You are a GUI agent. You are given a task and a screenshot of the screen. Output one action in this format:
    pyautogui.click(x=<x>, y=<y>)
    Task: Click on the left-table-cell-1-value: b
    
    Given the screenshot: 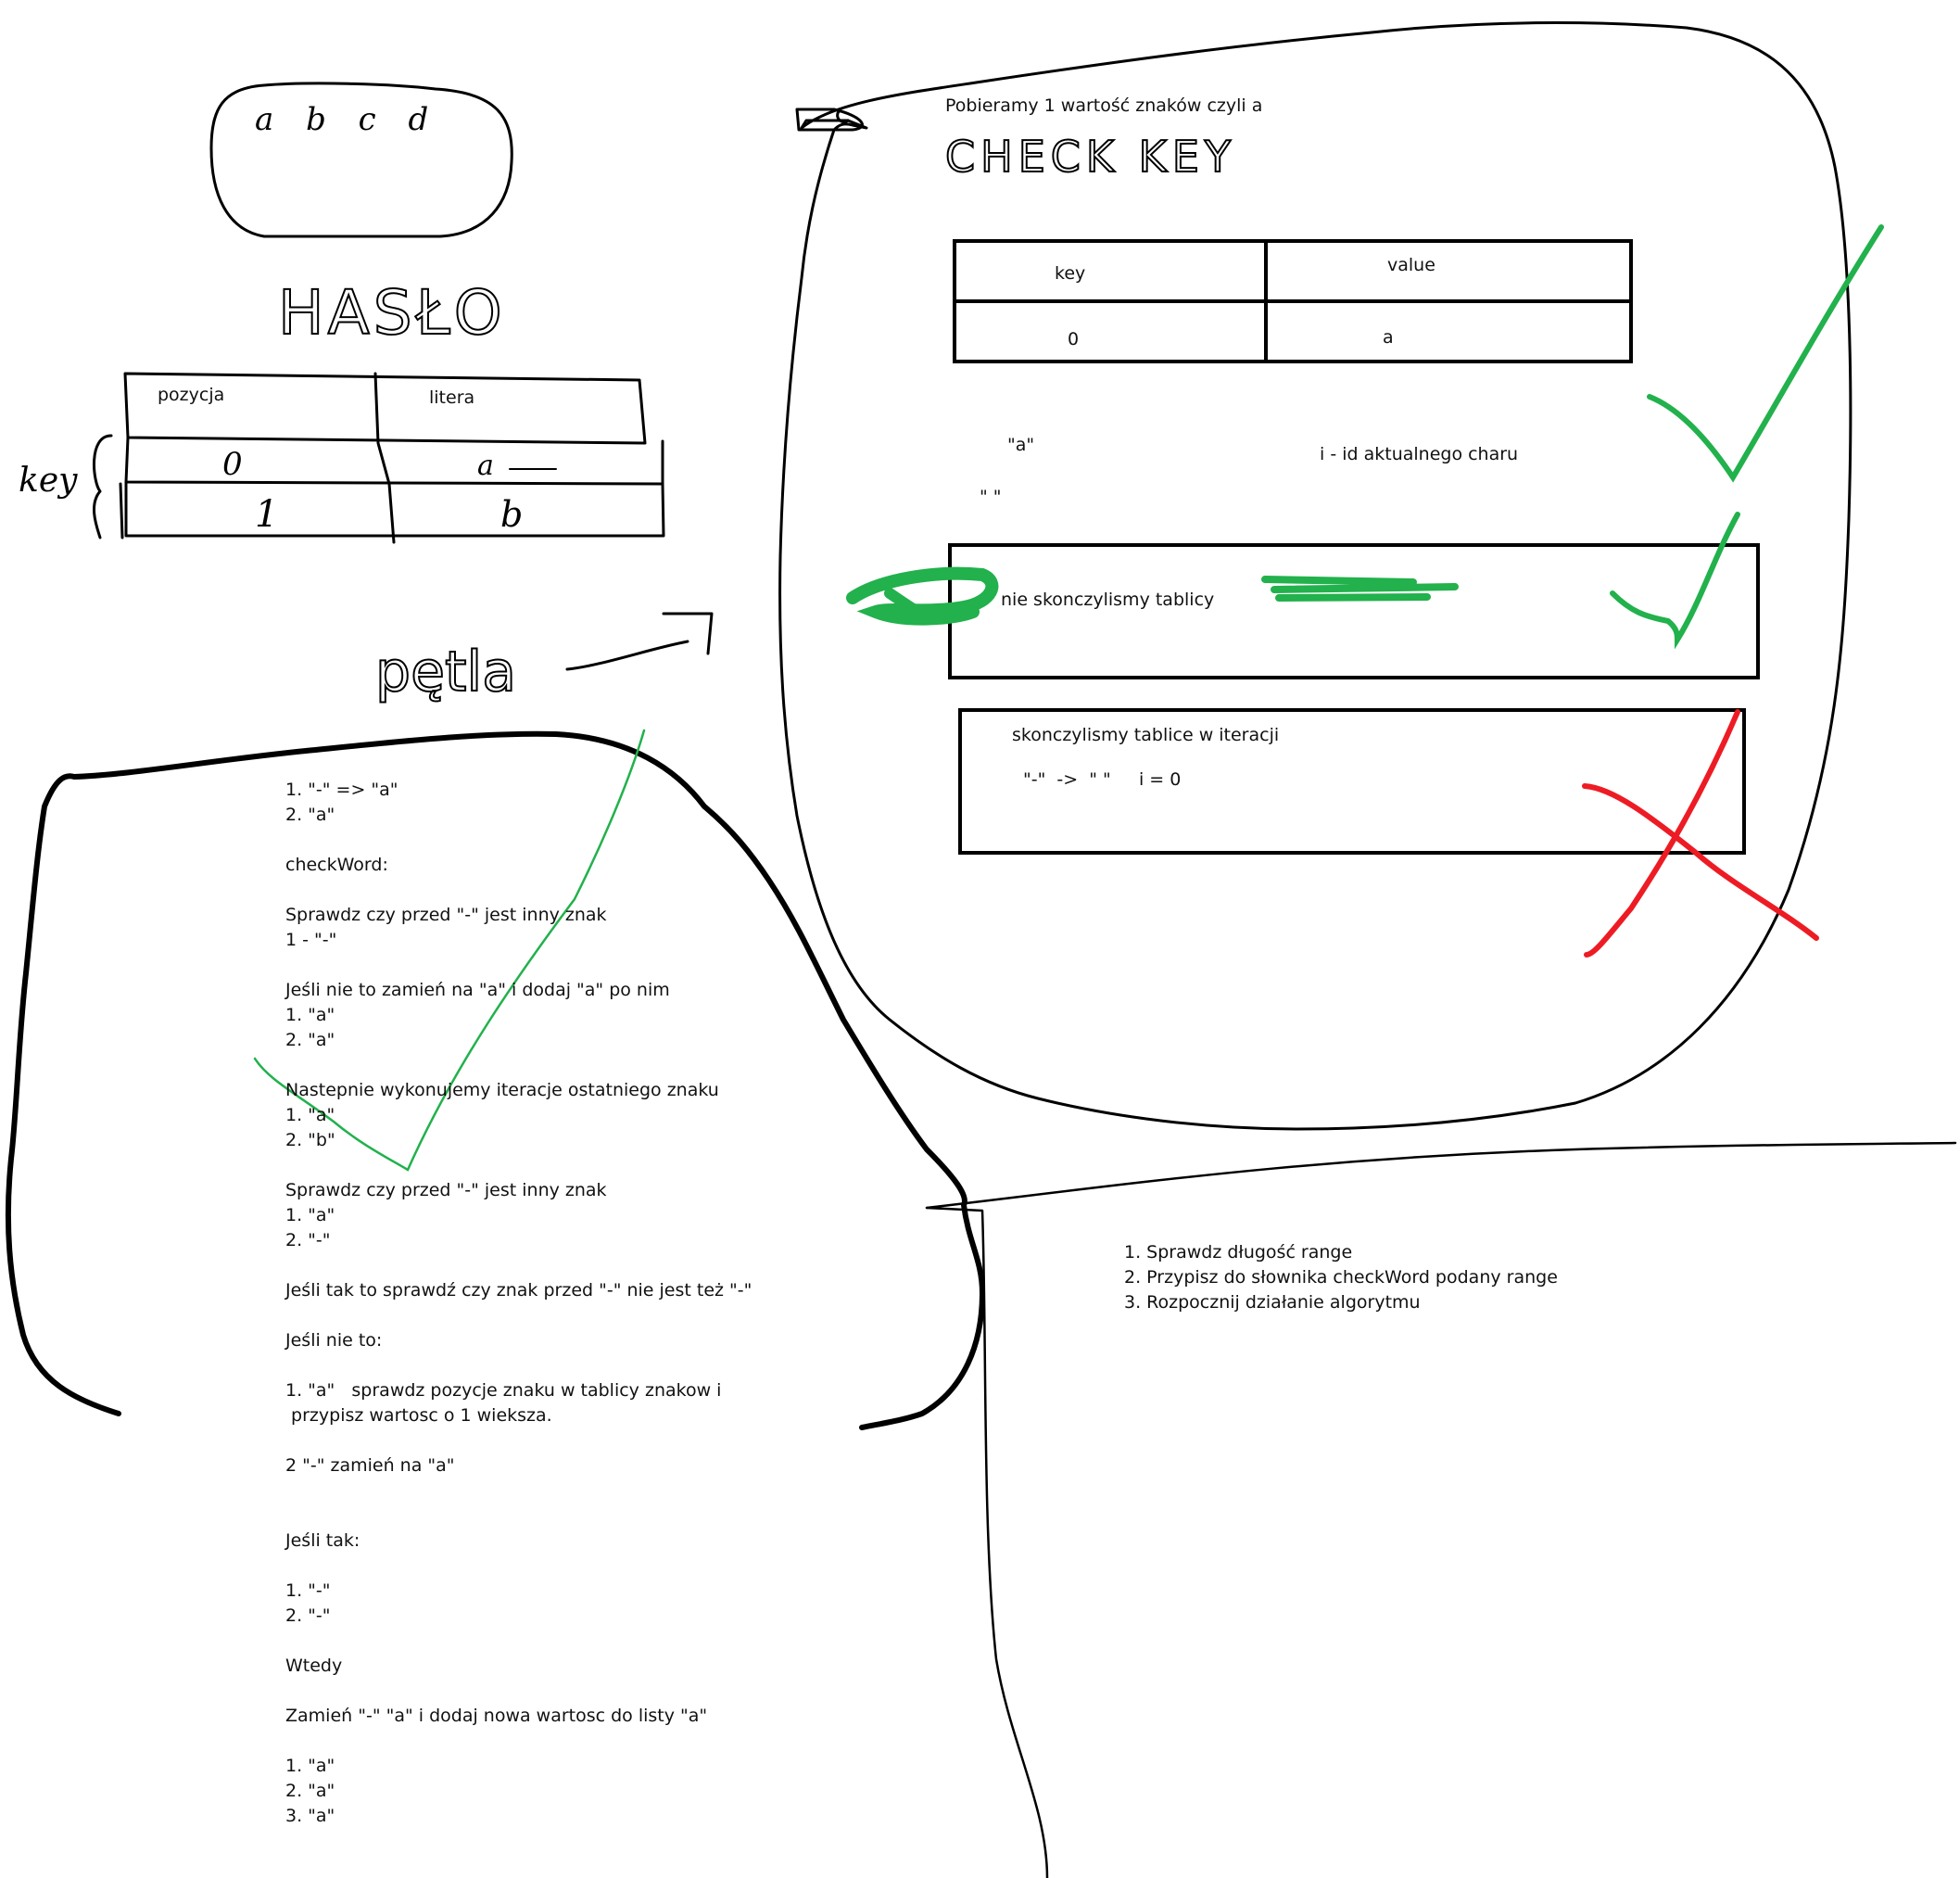 What is the action you would take?
    pyautogui.click(x=511, y=514)
    